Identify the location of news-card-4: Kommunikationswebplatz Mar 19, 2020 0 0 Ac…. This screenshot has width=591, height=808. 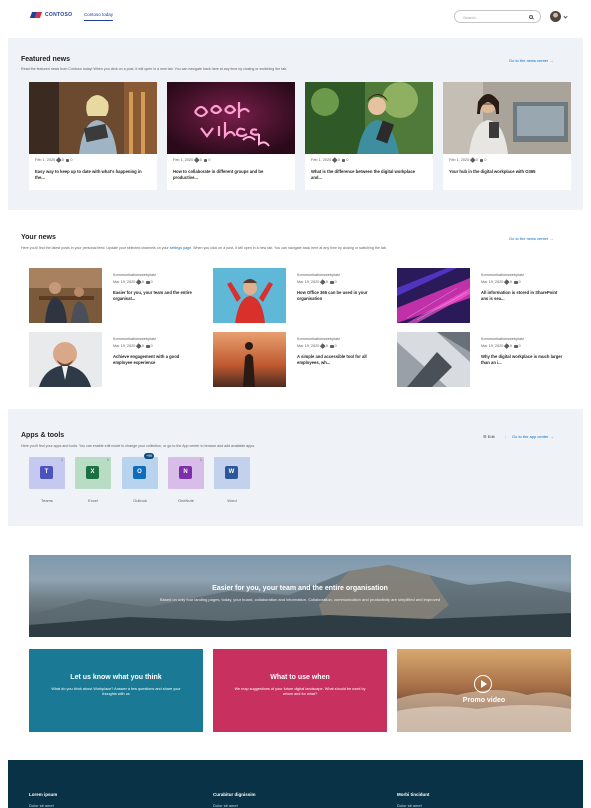
(115, 359).